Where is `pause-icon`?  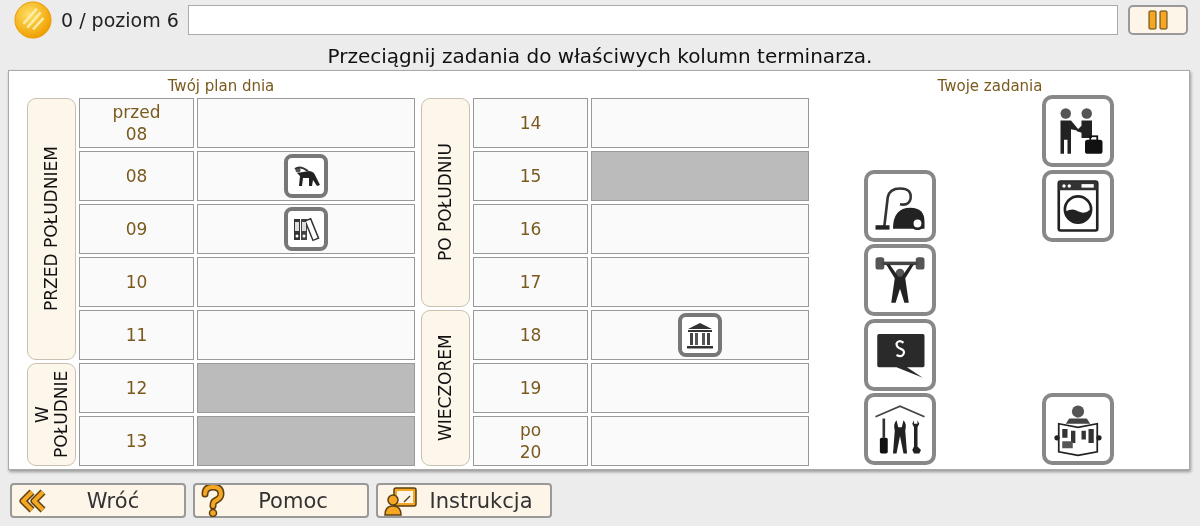
pause-icon is located at coordinates (1158, 20).